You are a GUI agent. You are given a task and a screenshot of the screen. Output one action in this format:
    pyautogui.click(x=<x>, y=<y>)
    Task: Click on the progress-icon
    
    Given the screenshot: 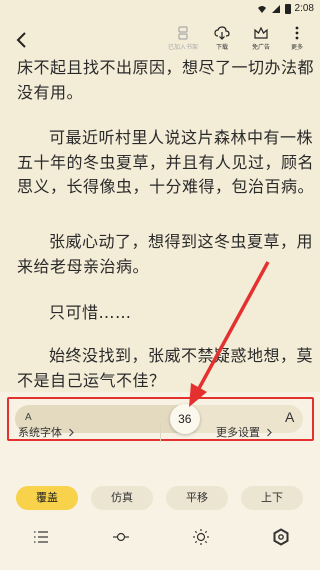 What is the action you would take?
    pyautogui.click(x=121, y=537)
    